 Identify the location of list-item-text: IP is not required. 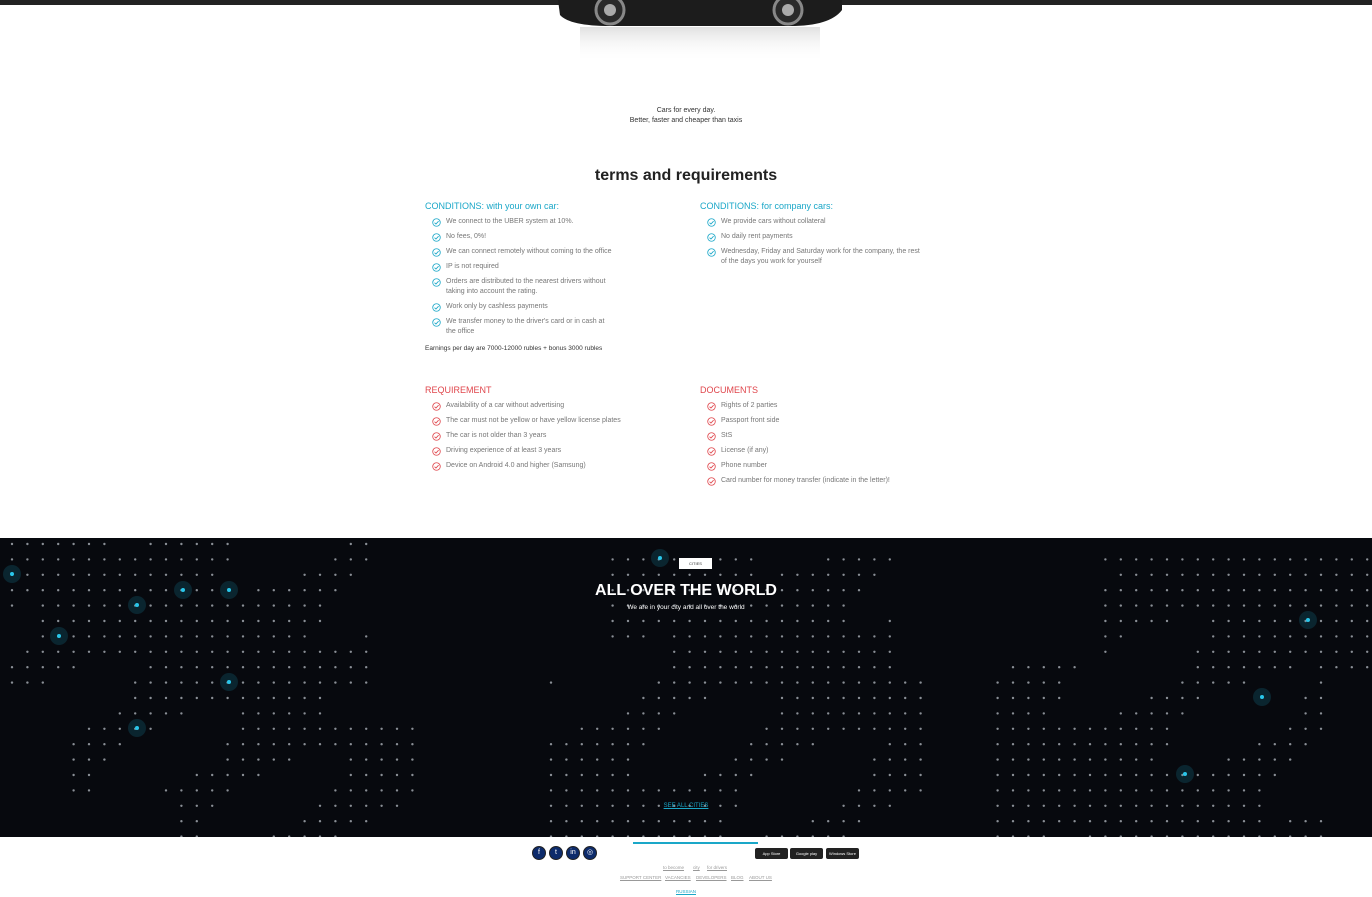
(472, 266).